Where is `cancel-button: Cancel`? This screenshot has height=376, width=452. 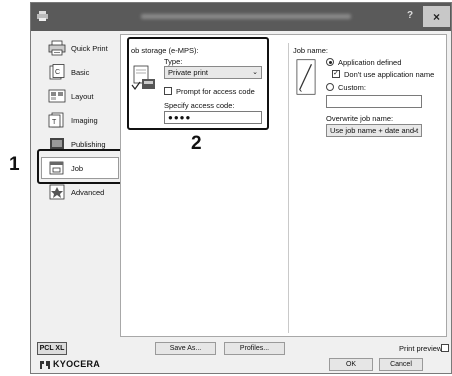
cancel-button: Cancel is located at coordinates (401, 364).